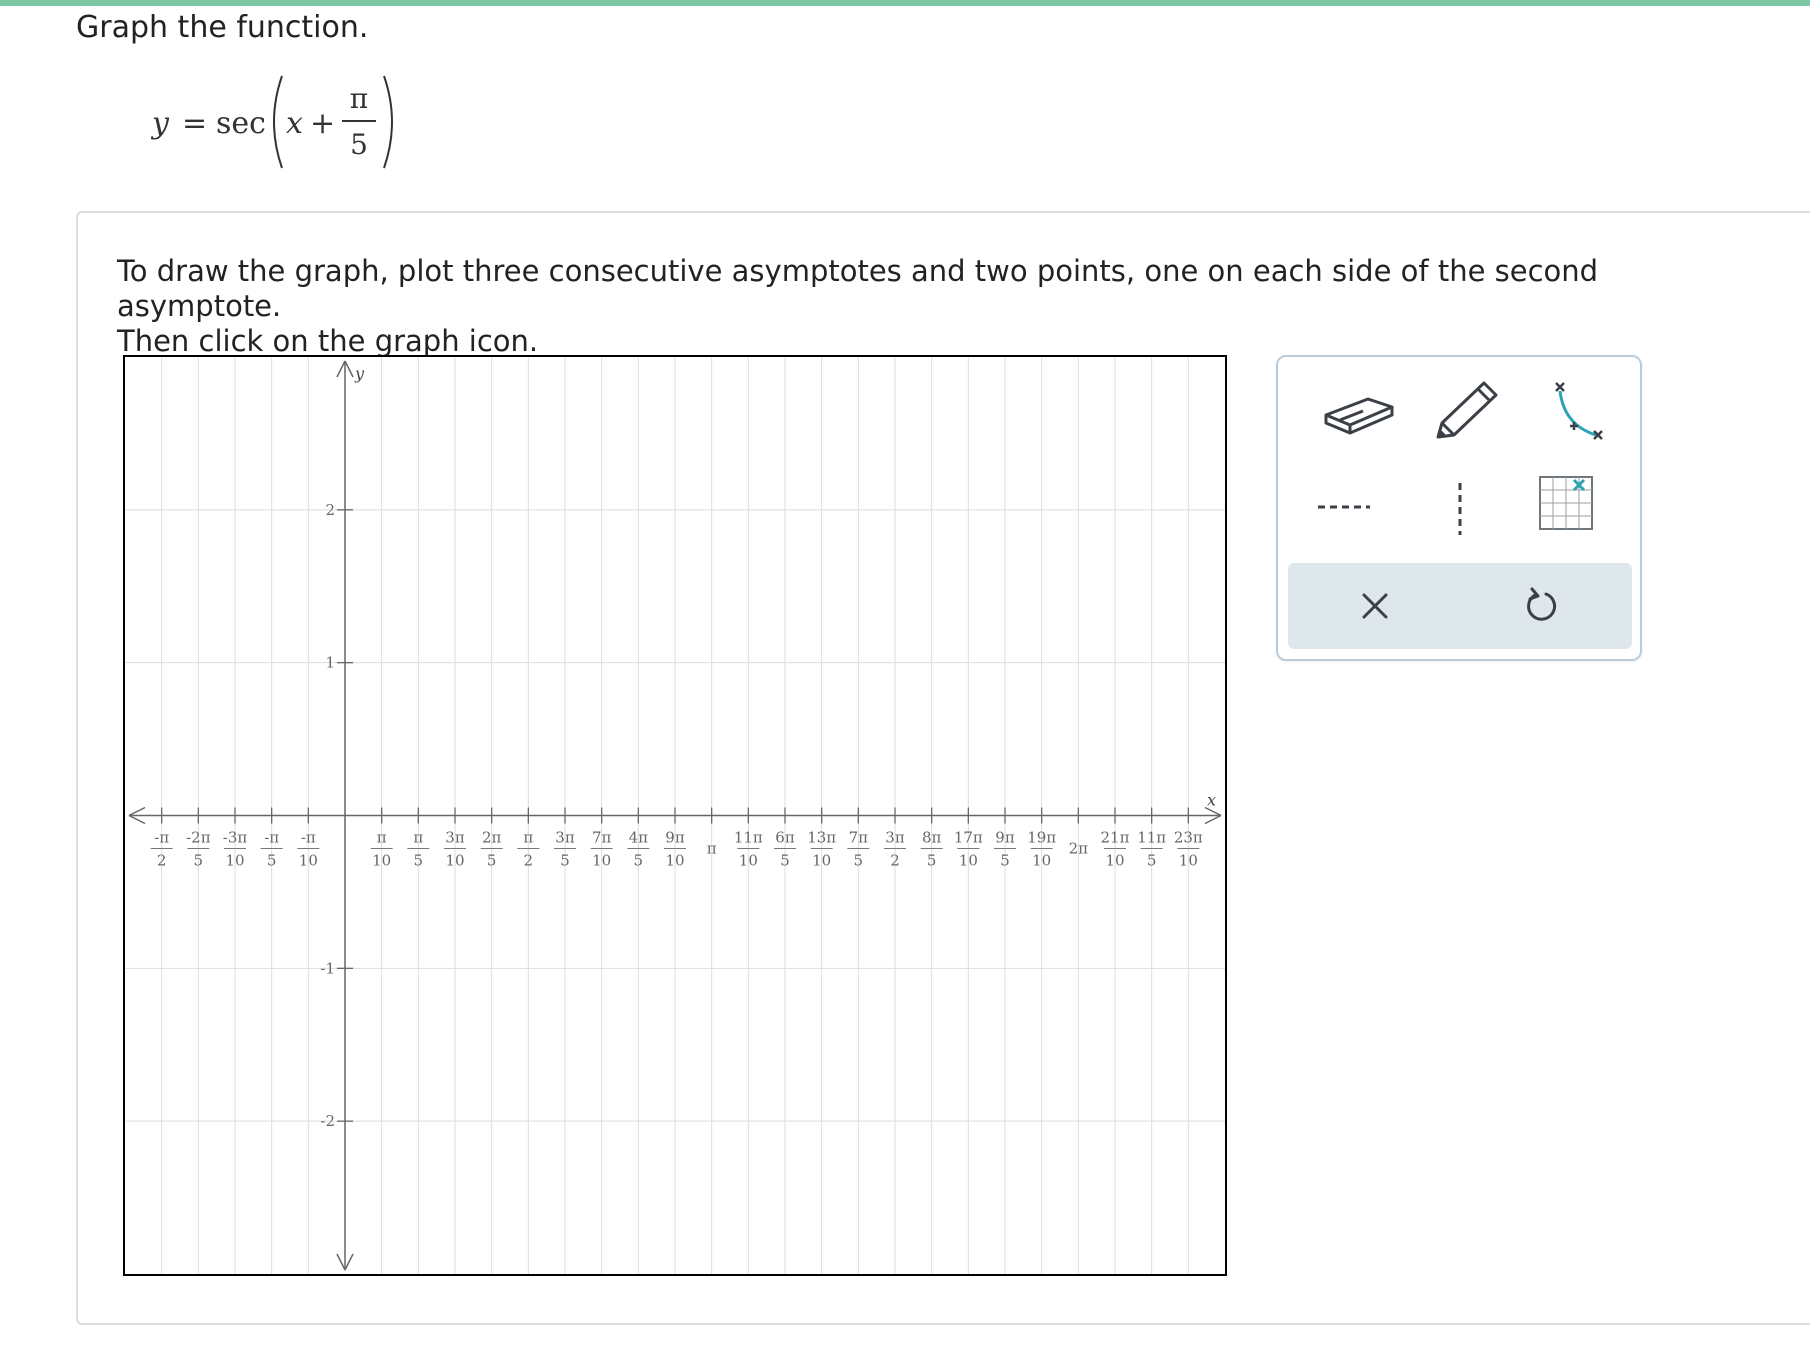  I want to click on eraser-tool, so click(1356, 411).